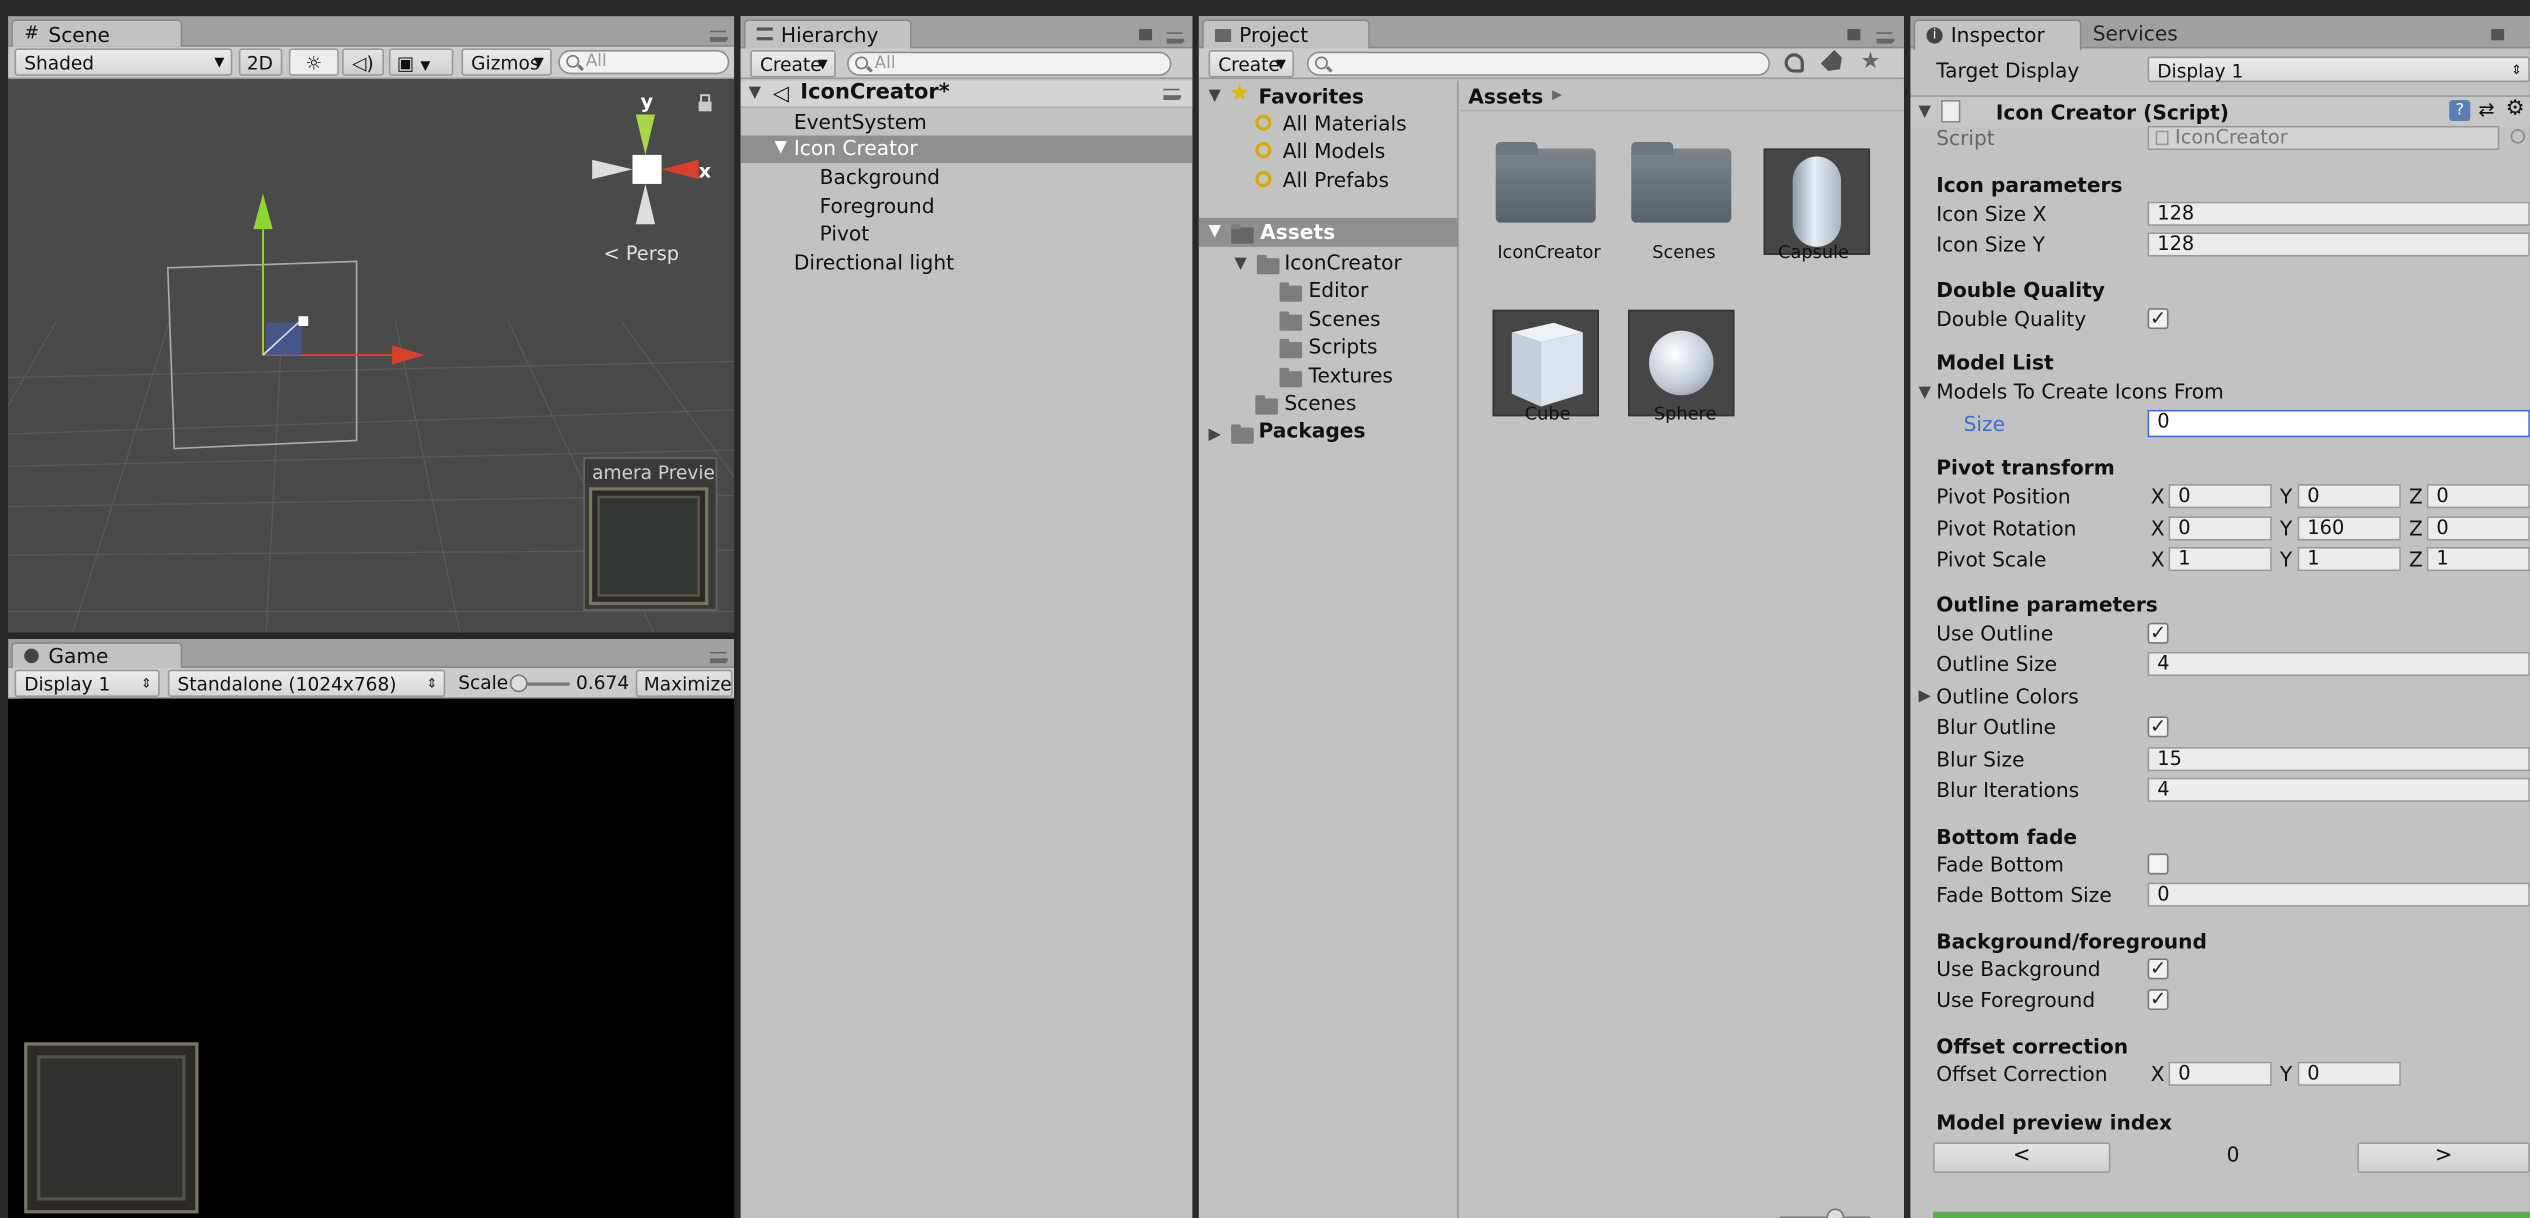 Image resolution: width=2530 pixels, height=1218 pixels. I want to click on scene-search-input: All, so click(644, 62).